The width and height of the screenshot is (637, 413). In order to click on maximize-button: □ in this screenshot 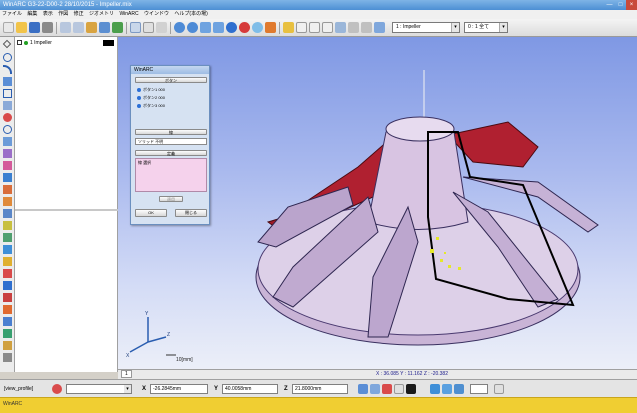, I will do `click(620, 5)`.